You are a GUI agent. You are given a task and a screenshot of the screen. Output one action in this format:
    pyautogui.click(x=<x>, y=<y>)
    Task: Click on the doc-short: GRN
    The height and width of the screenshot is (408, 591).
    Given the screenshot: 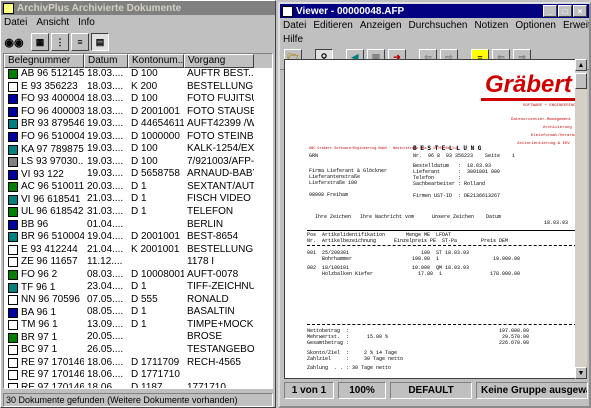 What is the action you would take?
    pyautogui.click(x=314, y=156)
    